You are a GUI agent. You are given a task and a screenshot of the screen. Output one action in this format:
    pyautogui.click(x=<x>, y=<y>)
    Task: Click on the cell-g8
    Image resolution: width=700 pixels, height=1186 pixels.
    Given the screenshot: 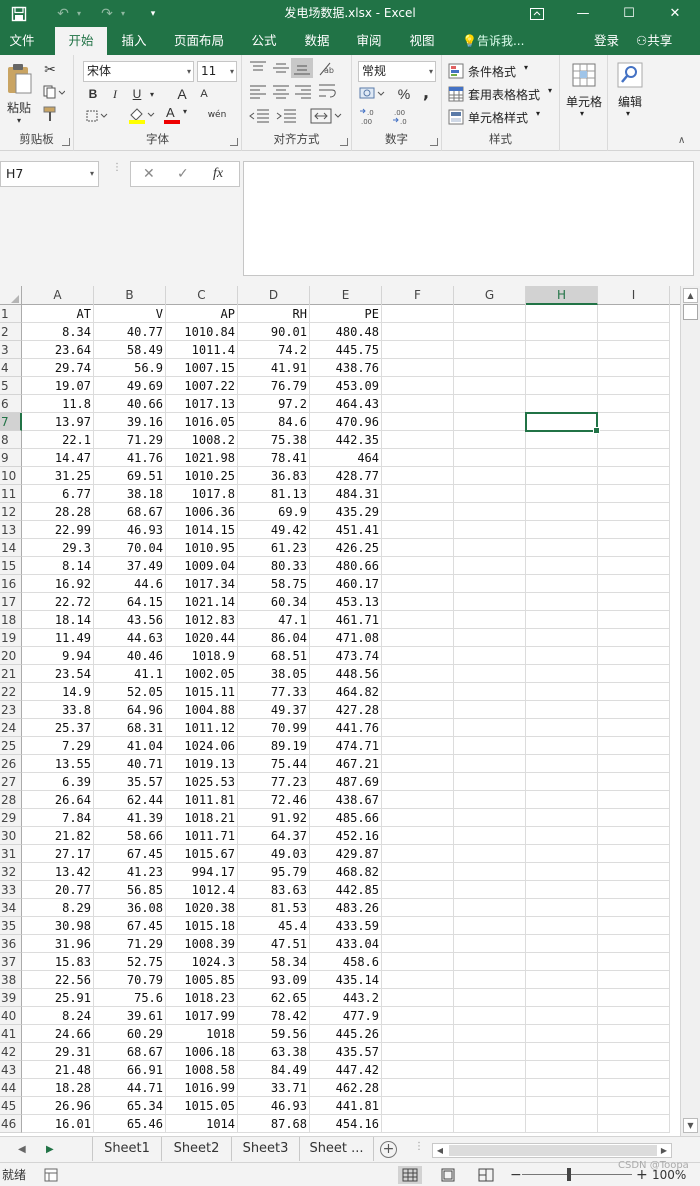 What is the action you would take?
    pyautogui.click(x=490, y=440)
    